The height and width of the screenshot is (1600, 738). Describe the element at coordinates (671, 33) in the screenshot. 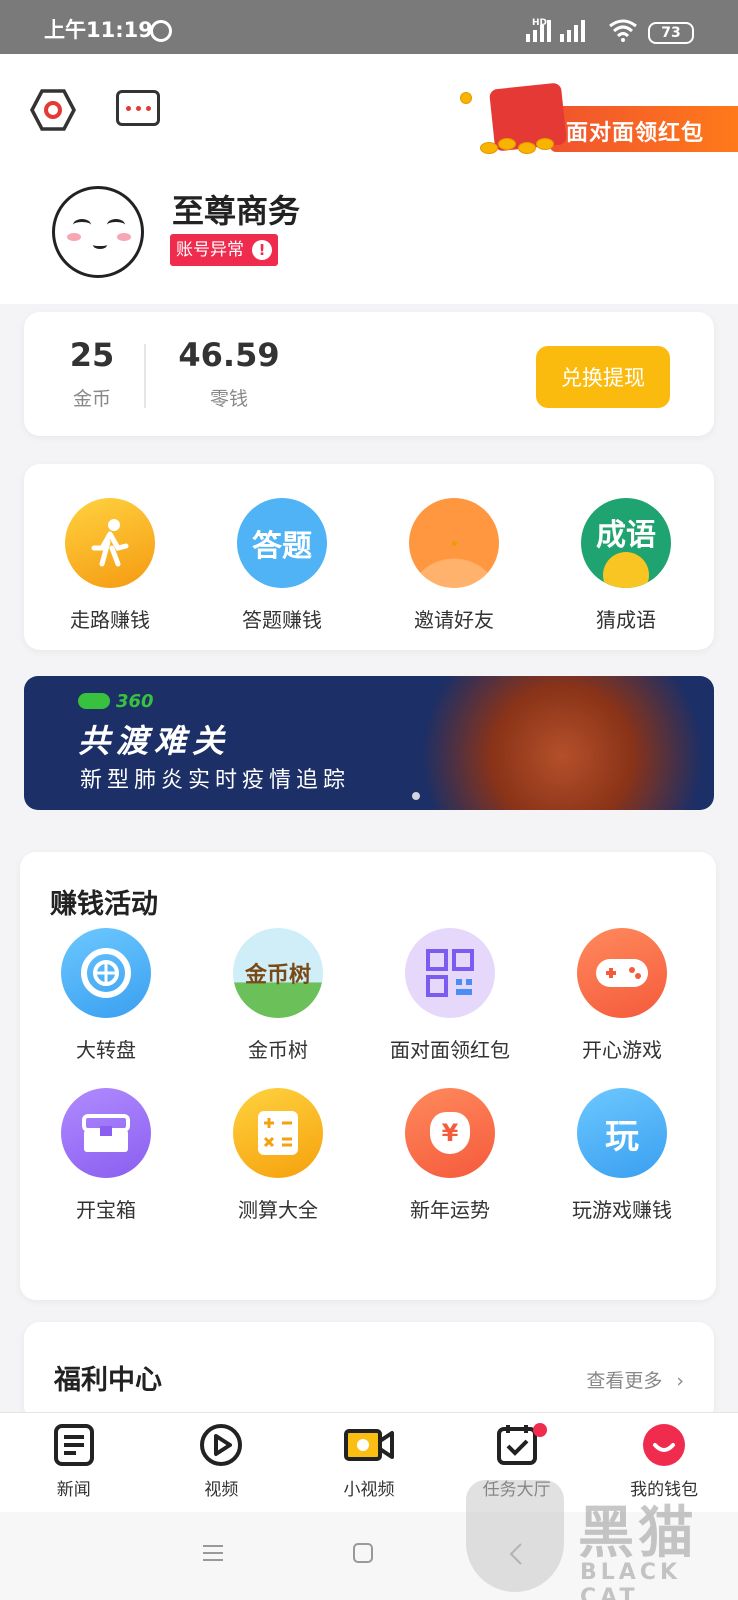

I see `battery-indicator: 73` at that location.